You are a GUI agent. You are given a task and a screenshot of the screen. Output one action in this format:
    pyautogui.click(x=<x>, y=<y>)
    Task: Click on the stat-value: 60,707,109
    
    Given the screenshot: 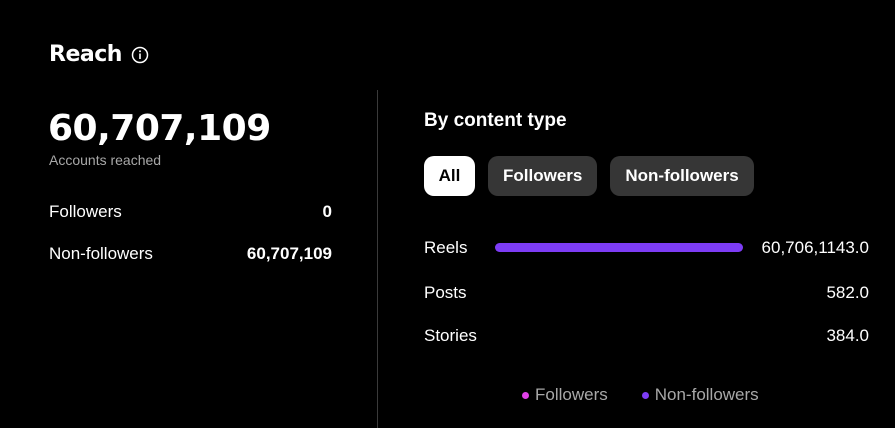 What is the action you would take?
    pyautogui.click(x=289, y=253)
    